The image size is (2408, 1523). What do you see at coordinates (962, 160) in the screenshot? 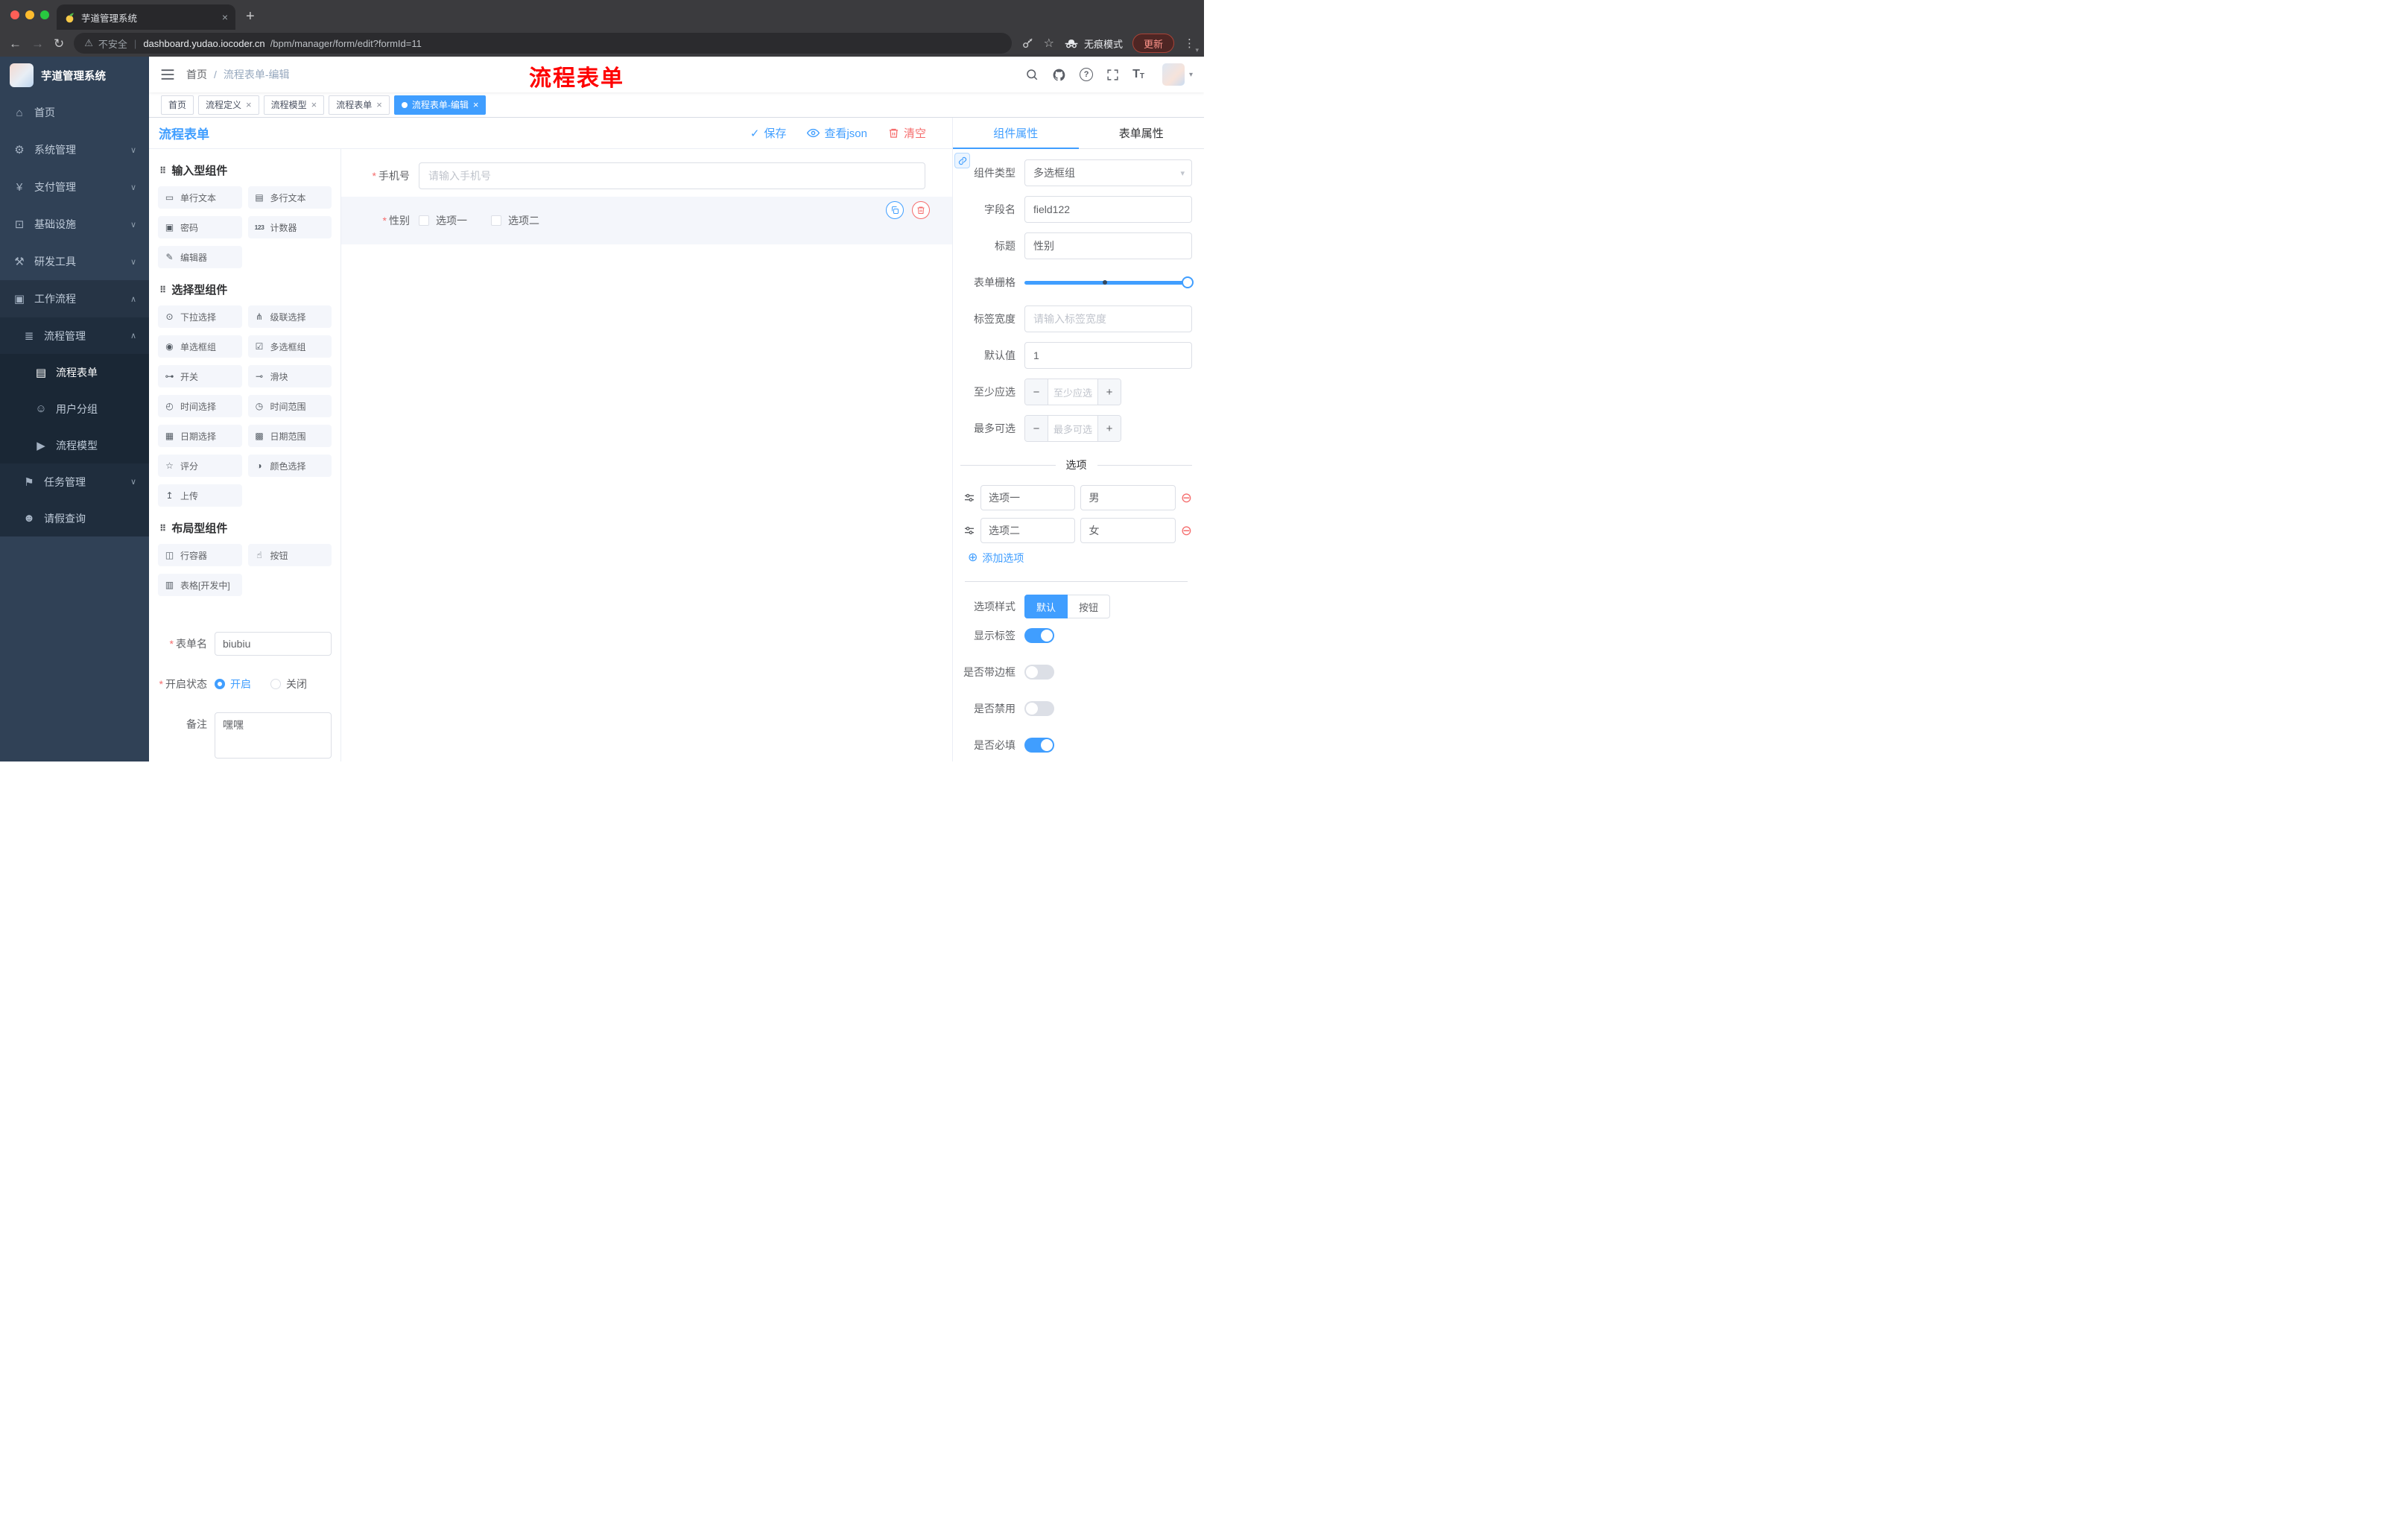
I see `api-link-button` at bounding box center [962, 160].